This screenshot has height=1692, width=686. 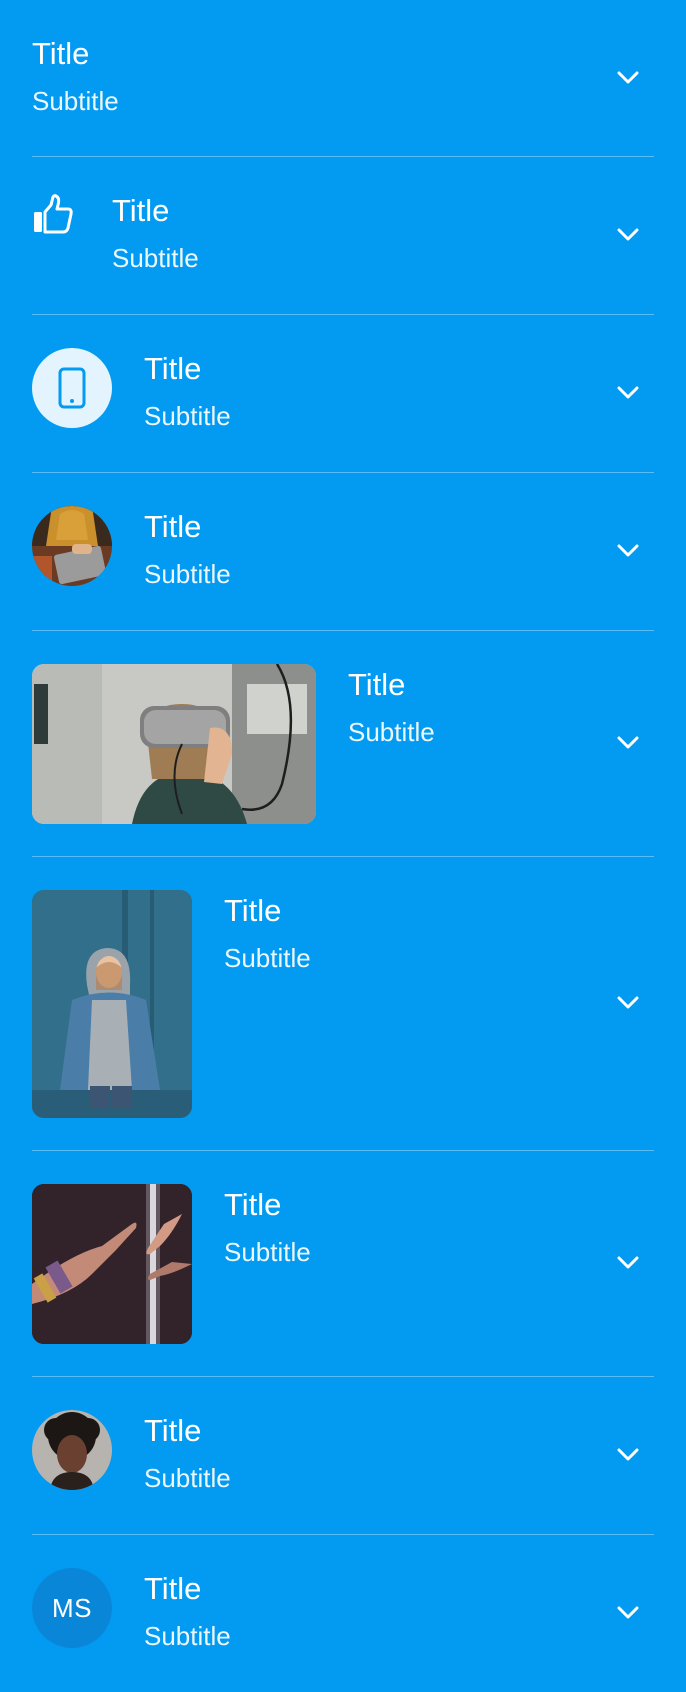 I want to click on initials-avatar: MS, so click(x=72, y=1608).